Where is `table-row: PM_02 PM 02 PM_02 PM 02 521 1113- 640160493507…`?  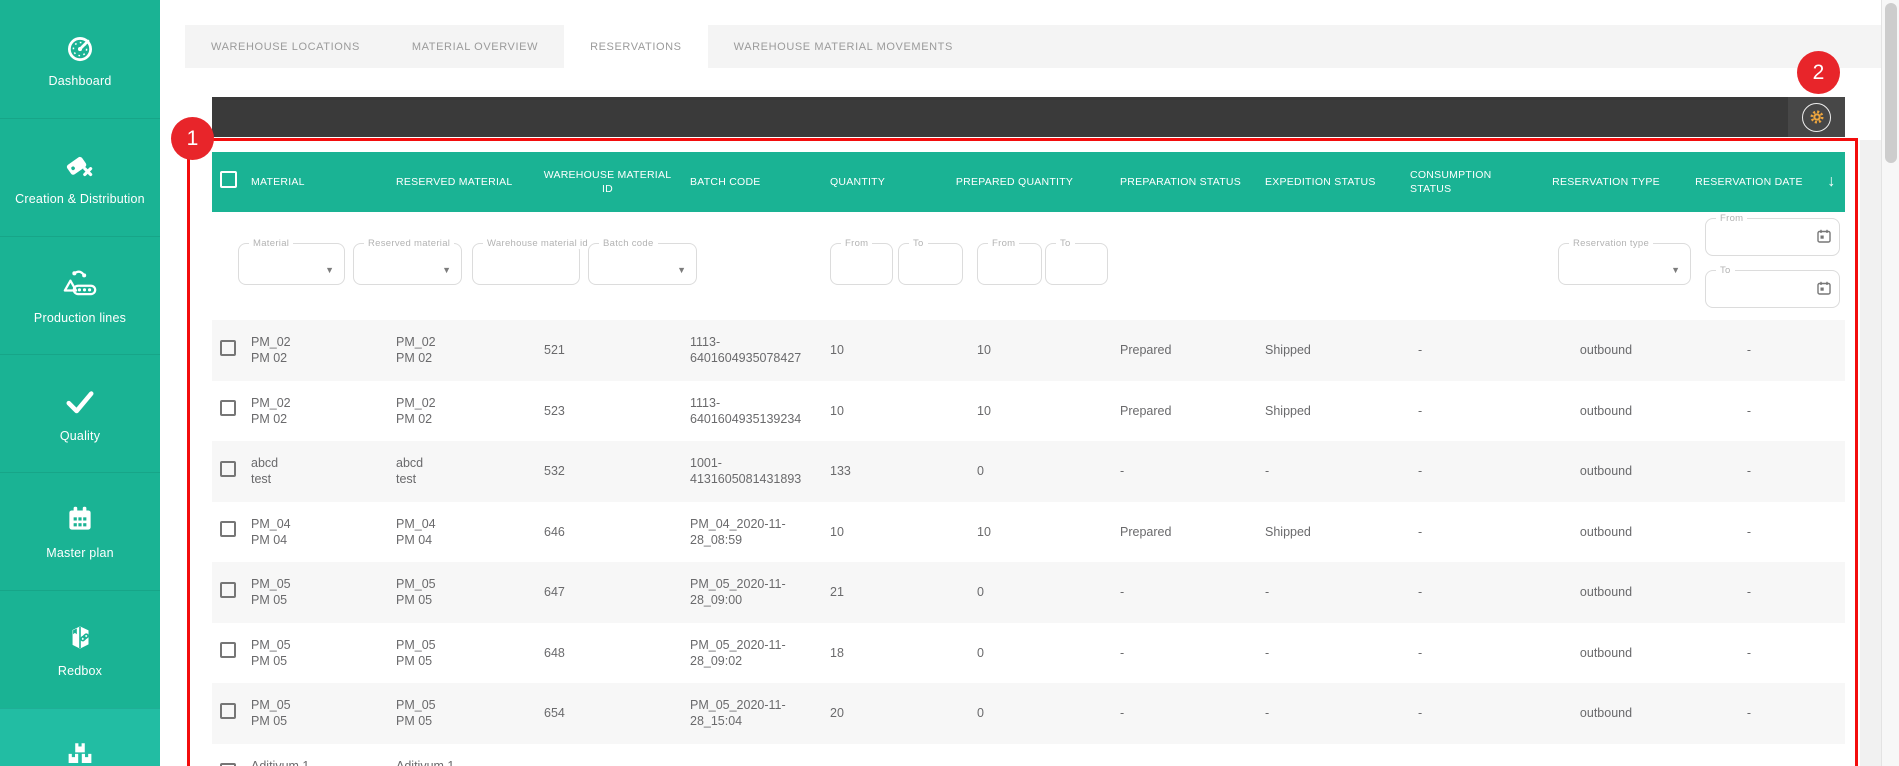
table-row: PM_02 PM 02 PM_02 PM 02 521 1113- 640160493507… is located at coordinates (1028, 350).